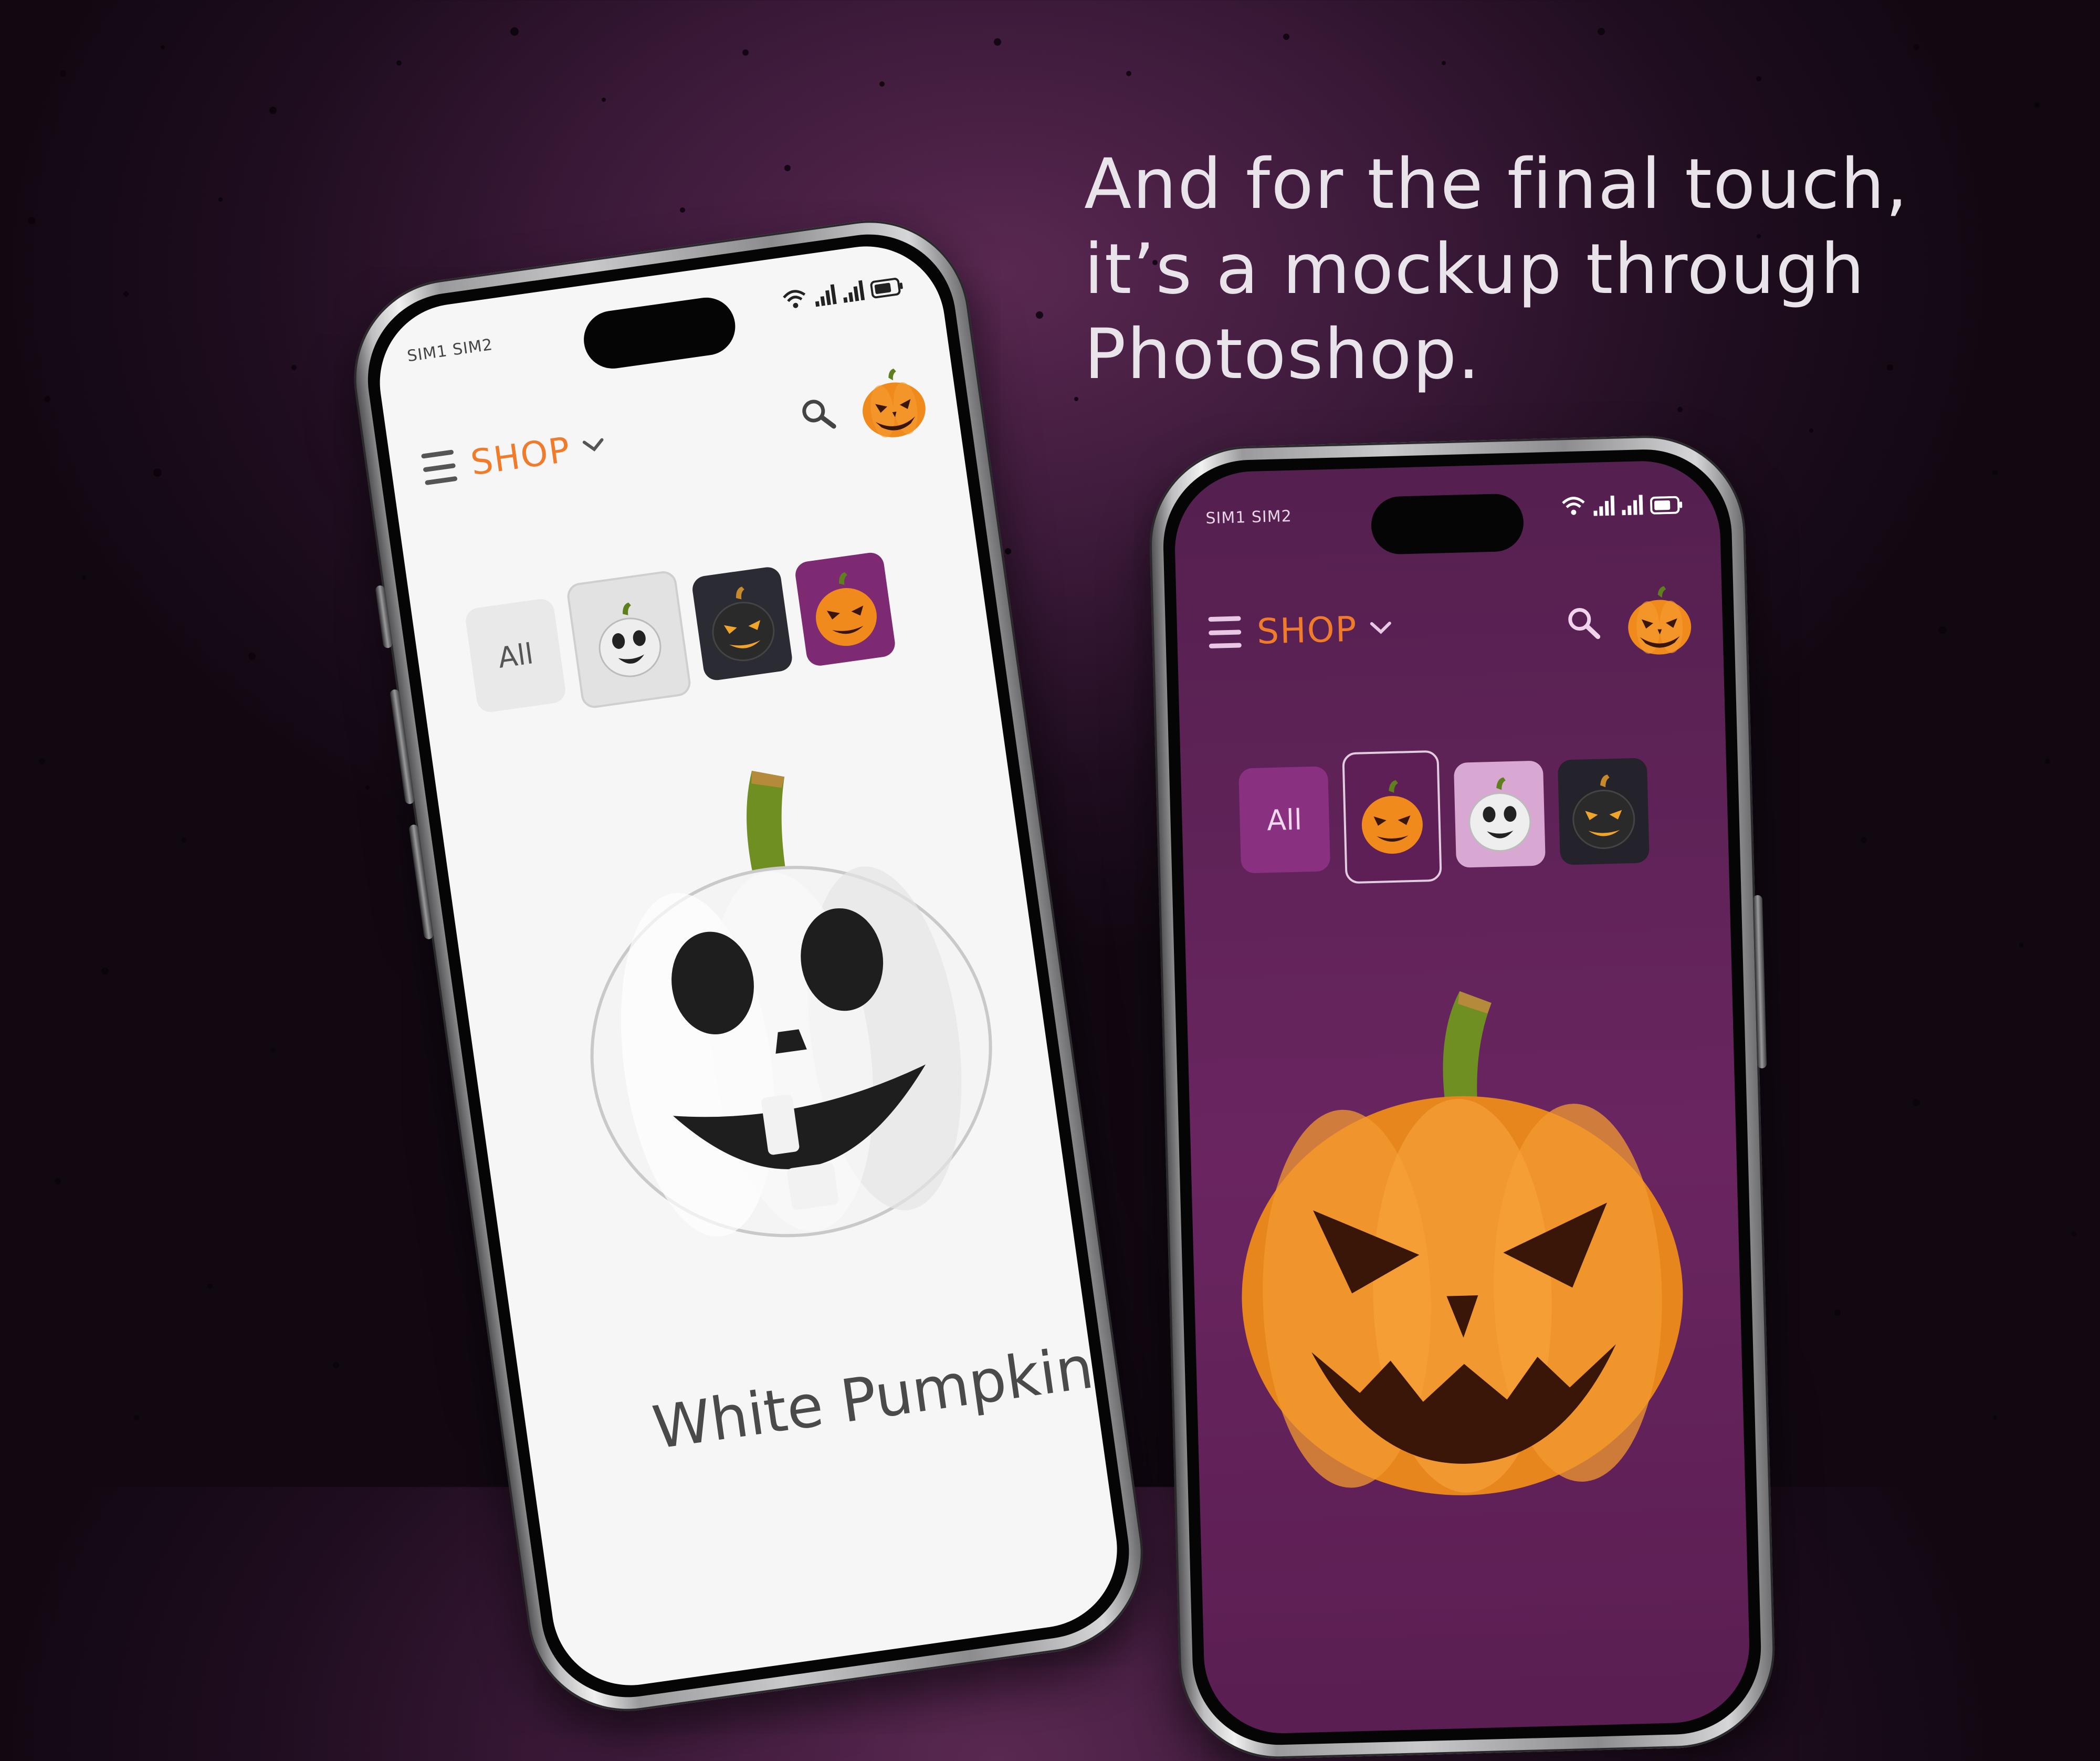  What do you see at coordinates (791, 1005) in the screenshot?
I see `hero-white-pumpkin-icon` at bounding box center [791, 1005].